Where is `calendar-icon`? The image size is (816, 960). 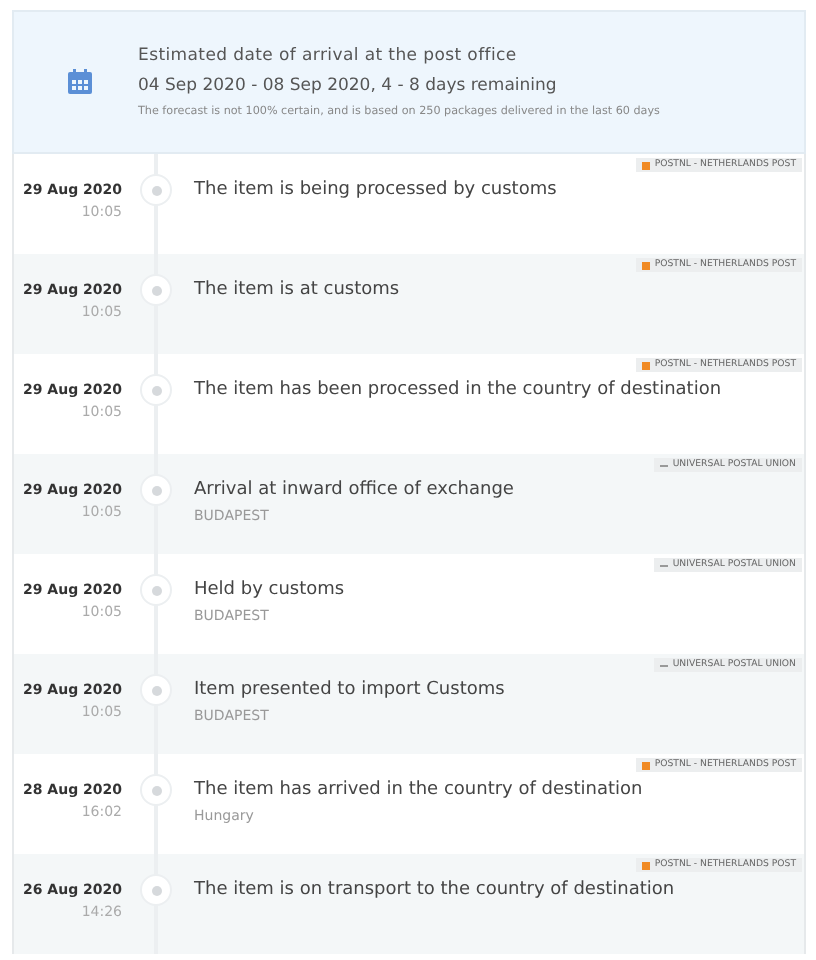
calendar-icon is located at coordinates (80, 82).